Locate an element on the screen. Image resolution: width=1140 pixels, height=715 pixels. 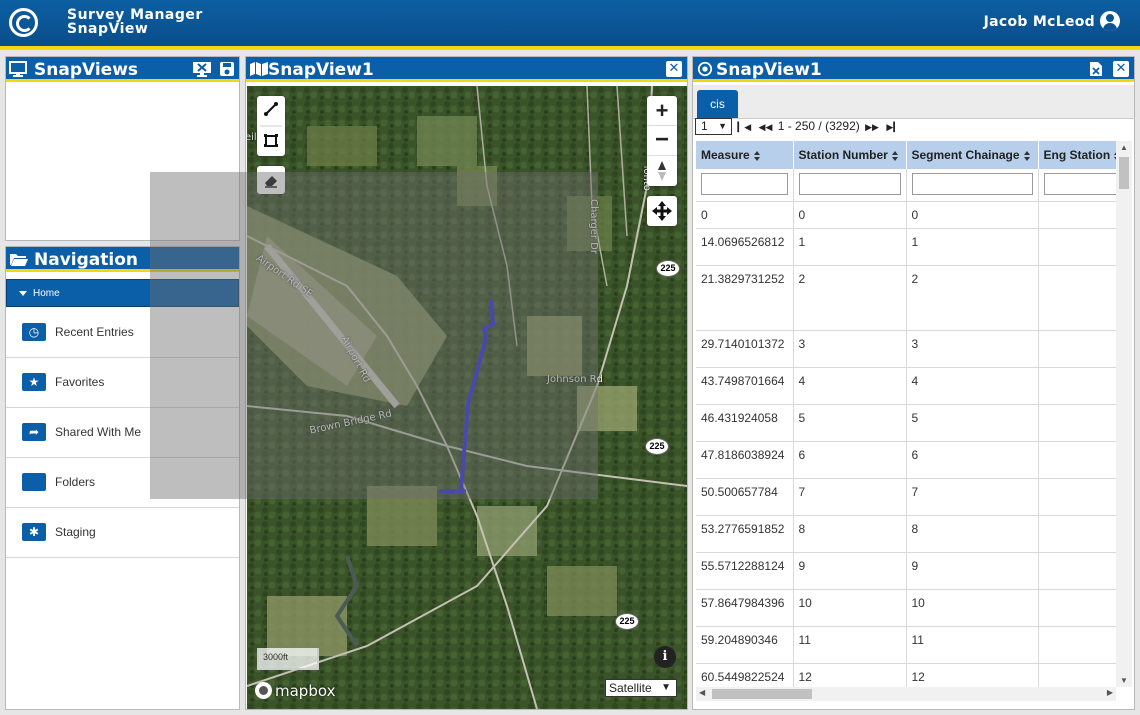
column-header-label: Station Number is located at coordinates (843, 155).